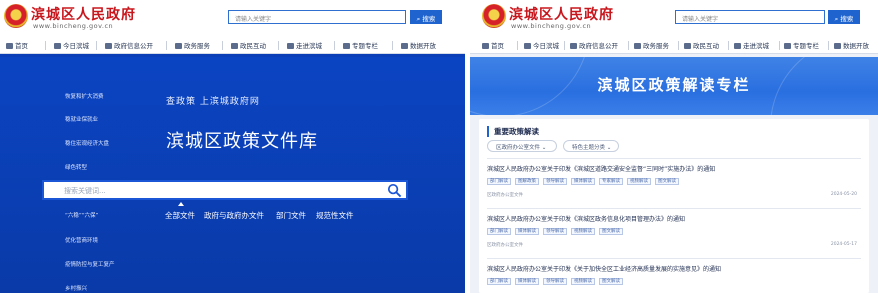  I want to click on policy-title: 滨城区人民政府办公室关于印发《滨城区政务信息化项目管理办法》的通知, so click(674, 218).